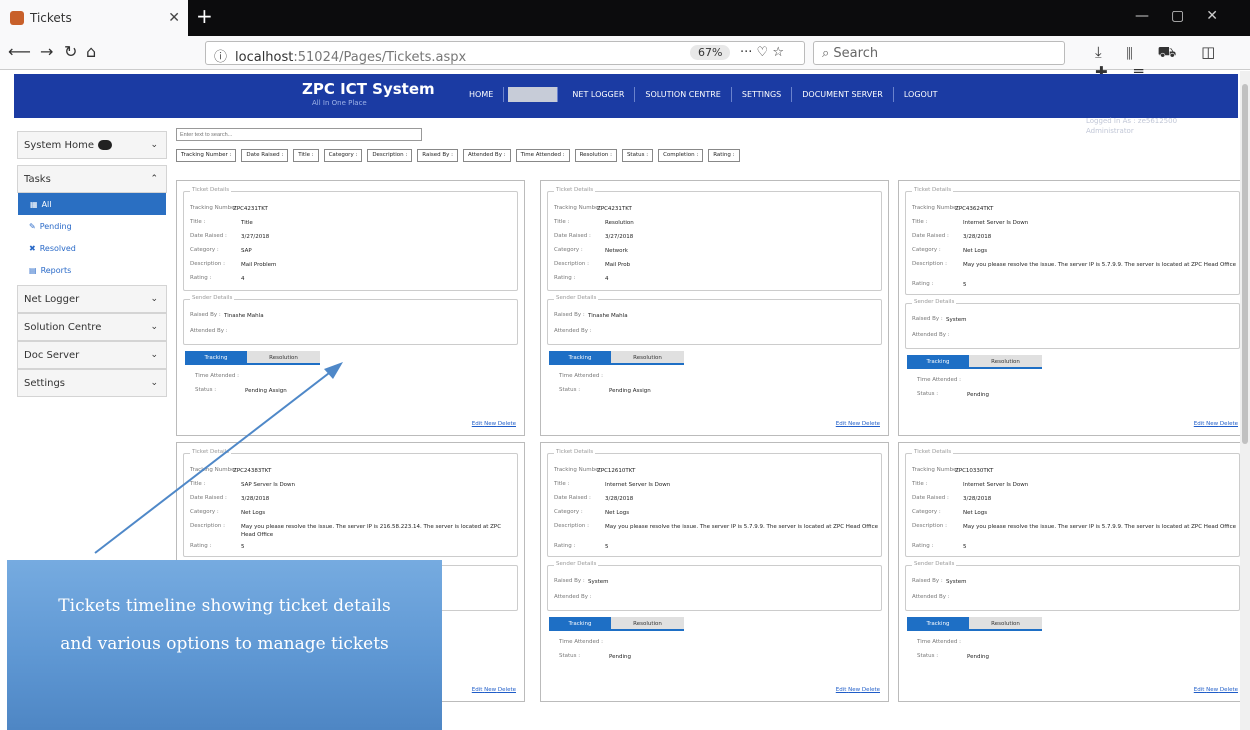 The image size is (1250, 730). What do you see at coordinates (92, 179) in the screenshot?
I see `sidebar-tasks: Tasks ⌃` at bounding box center [92, 179].